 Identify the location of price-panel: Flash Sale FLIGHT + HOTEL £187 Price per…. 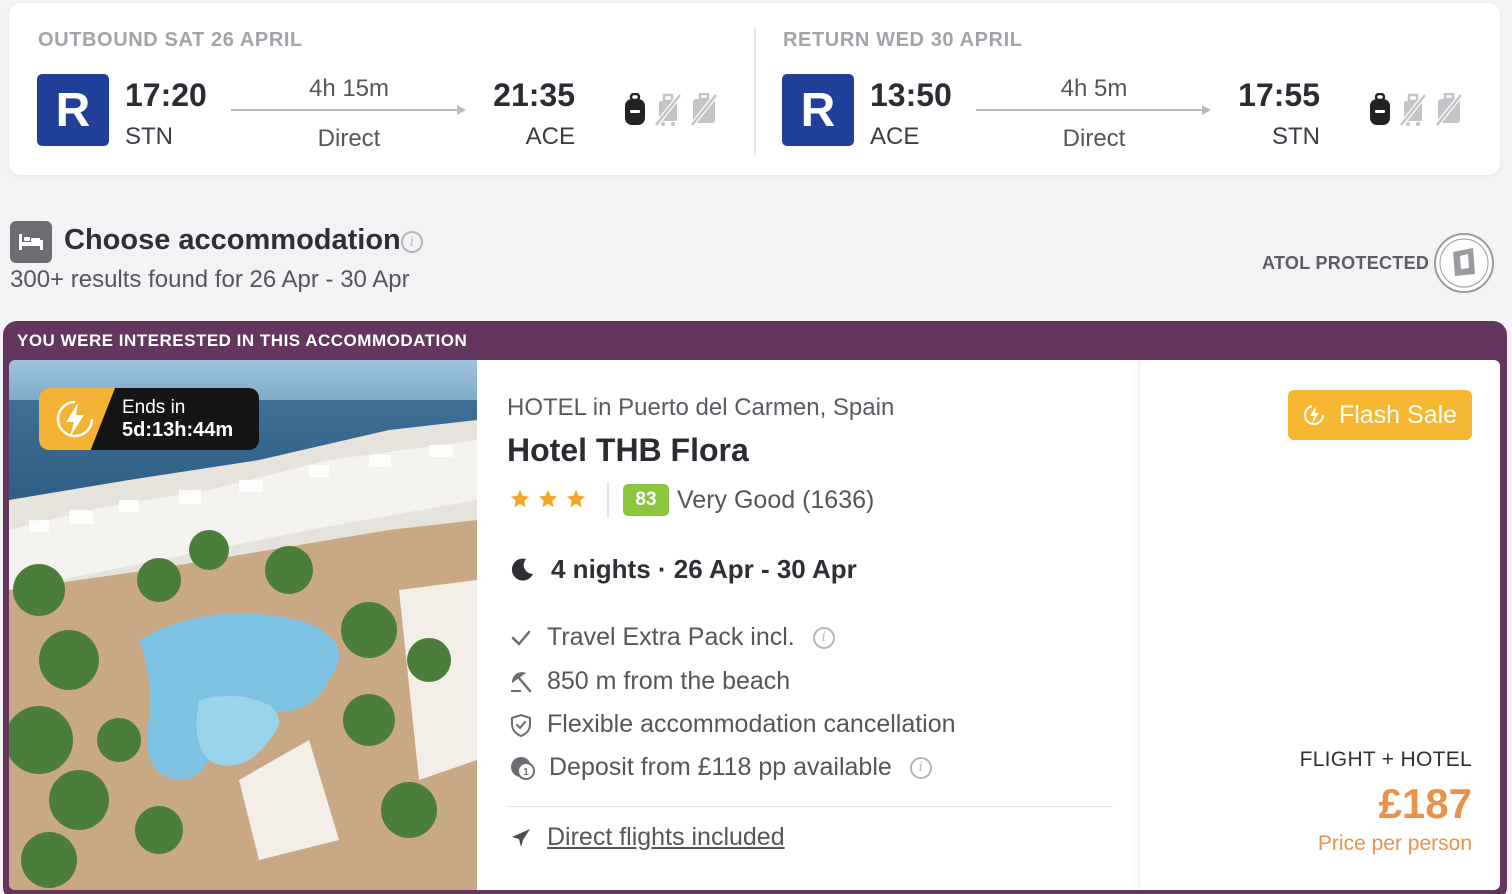
(1319, 625).